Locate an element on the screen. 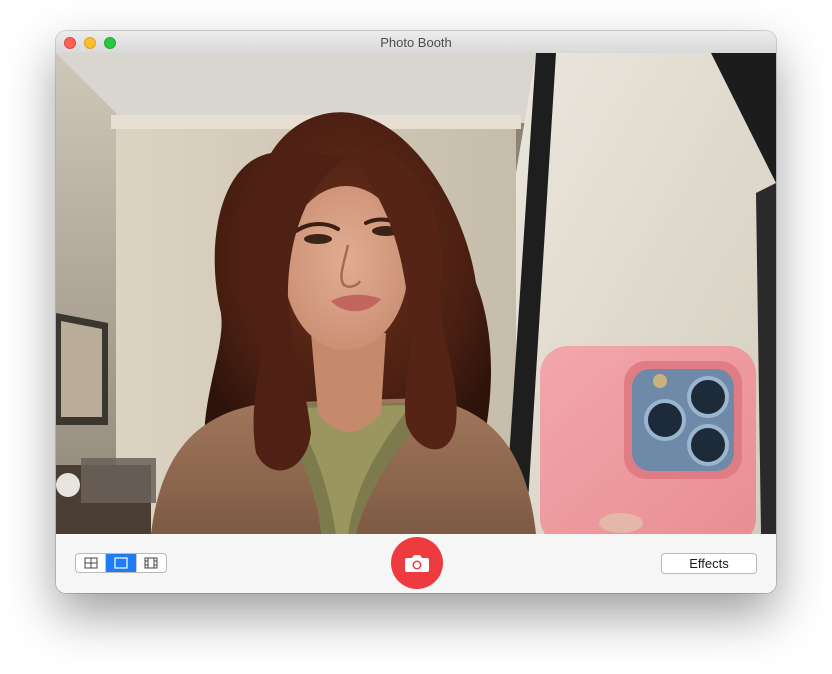  take-photo-button is located at coordinates (417, 563).